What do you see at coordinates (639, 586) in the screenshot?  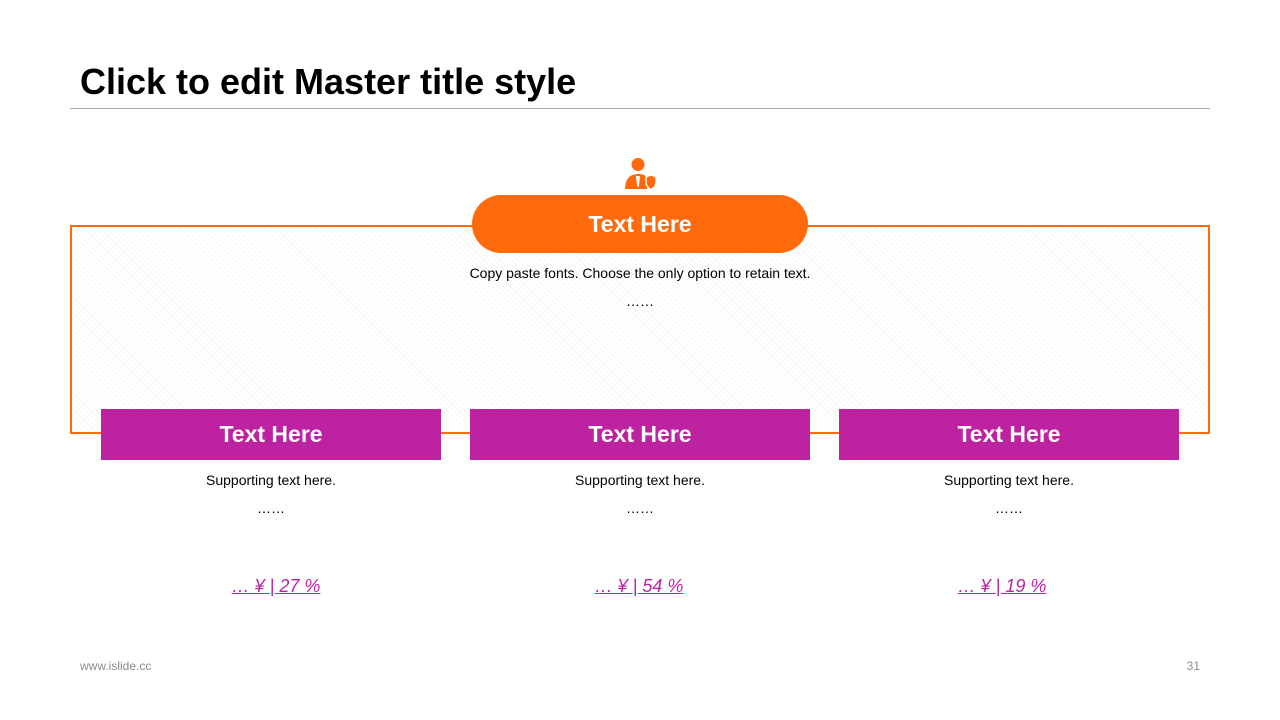 I see `card-stat-link: … ¥ | 54 %` at bounding box center [639, 586].